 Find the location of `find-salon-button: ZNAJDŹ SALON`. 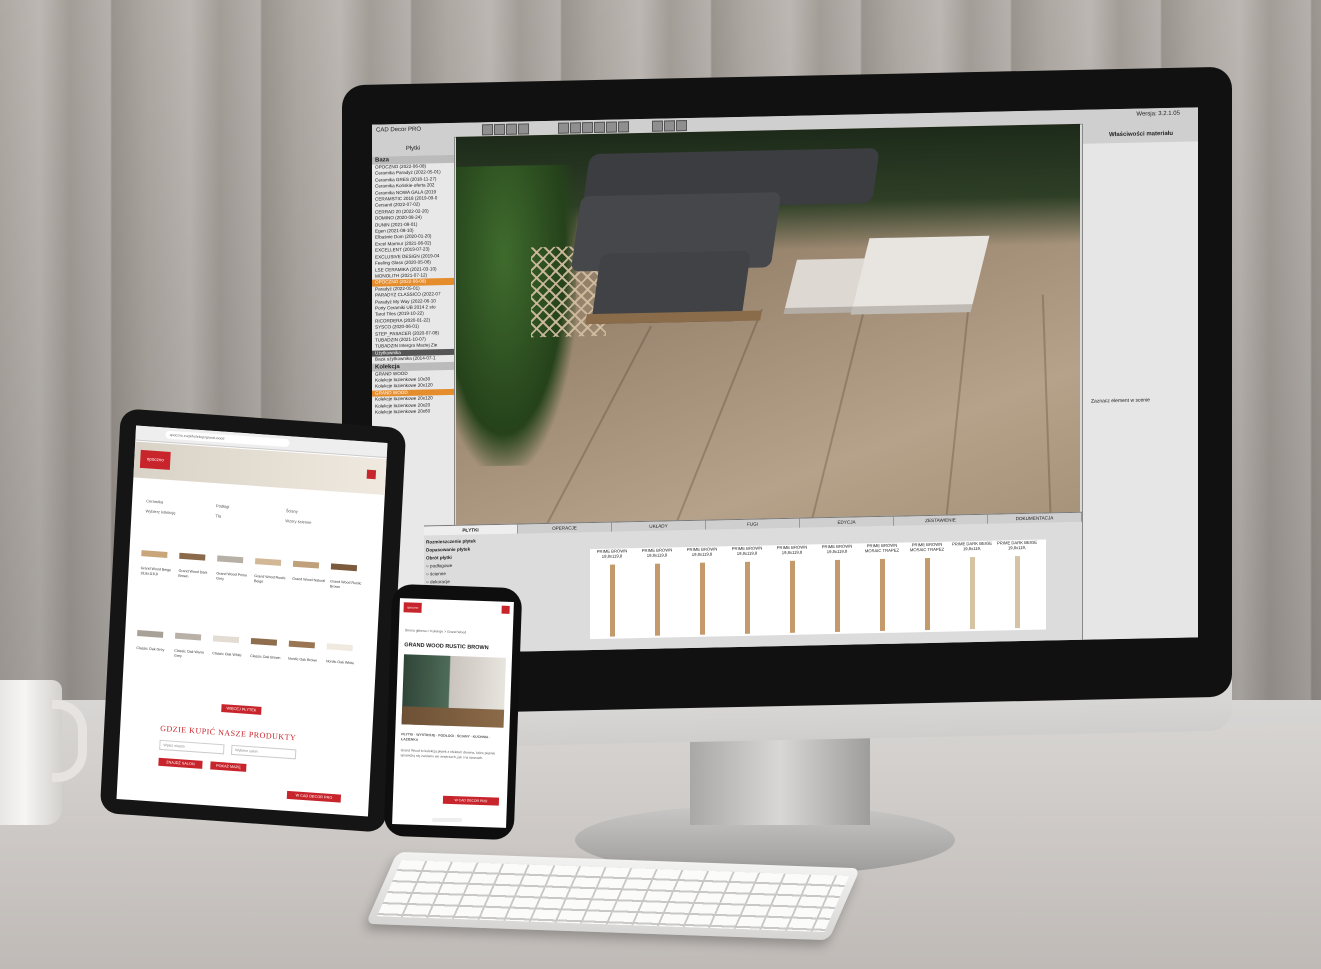

find-salon-button: ZNAJDŹ SALON is located at coordinates (180, 763).